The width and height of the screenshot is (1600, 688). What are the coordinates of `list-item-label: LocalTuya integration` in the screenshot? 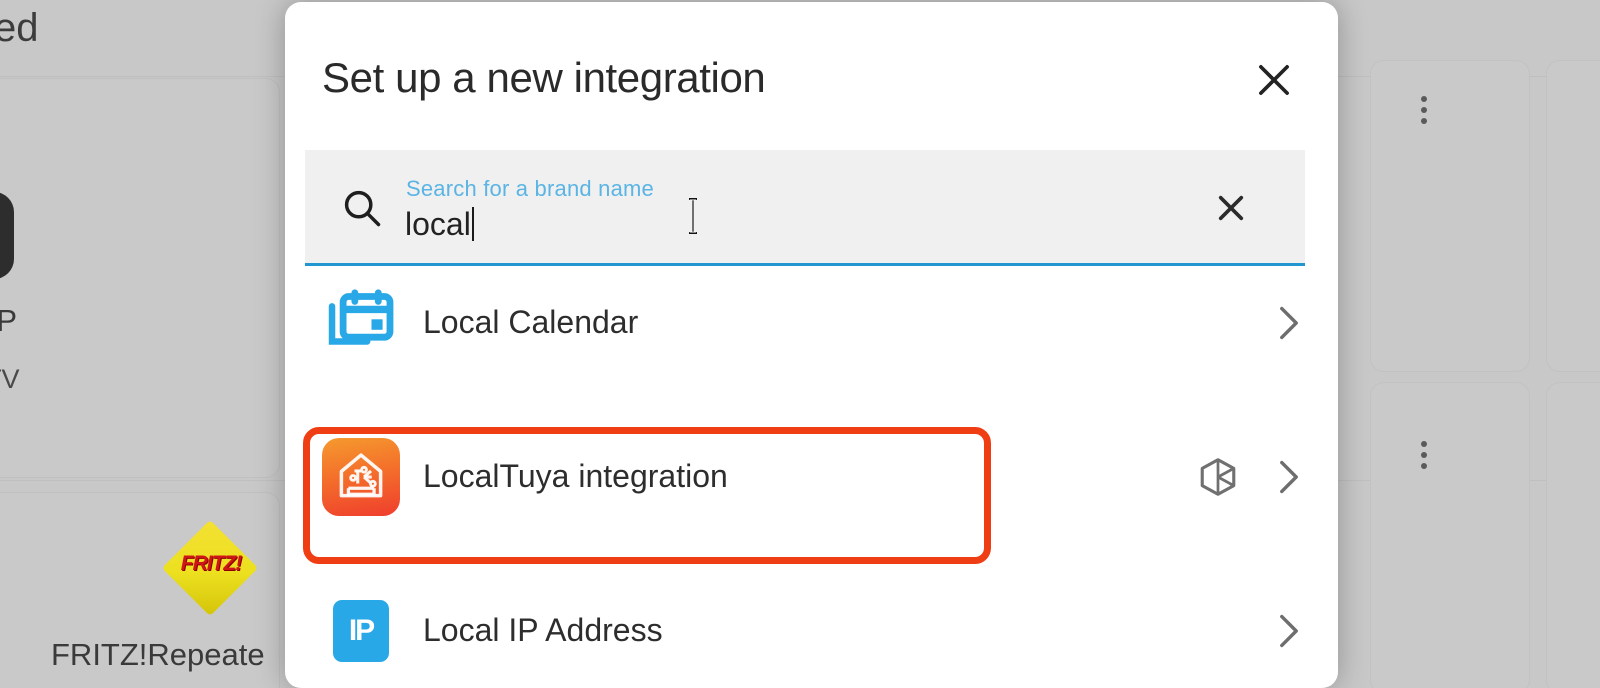 It's located at (575, 476).